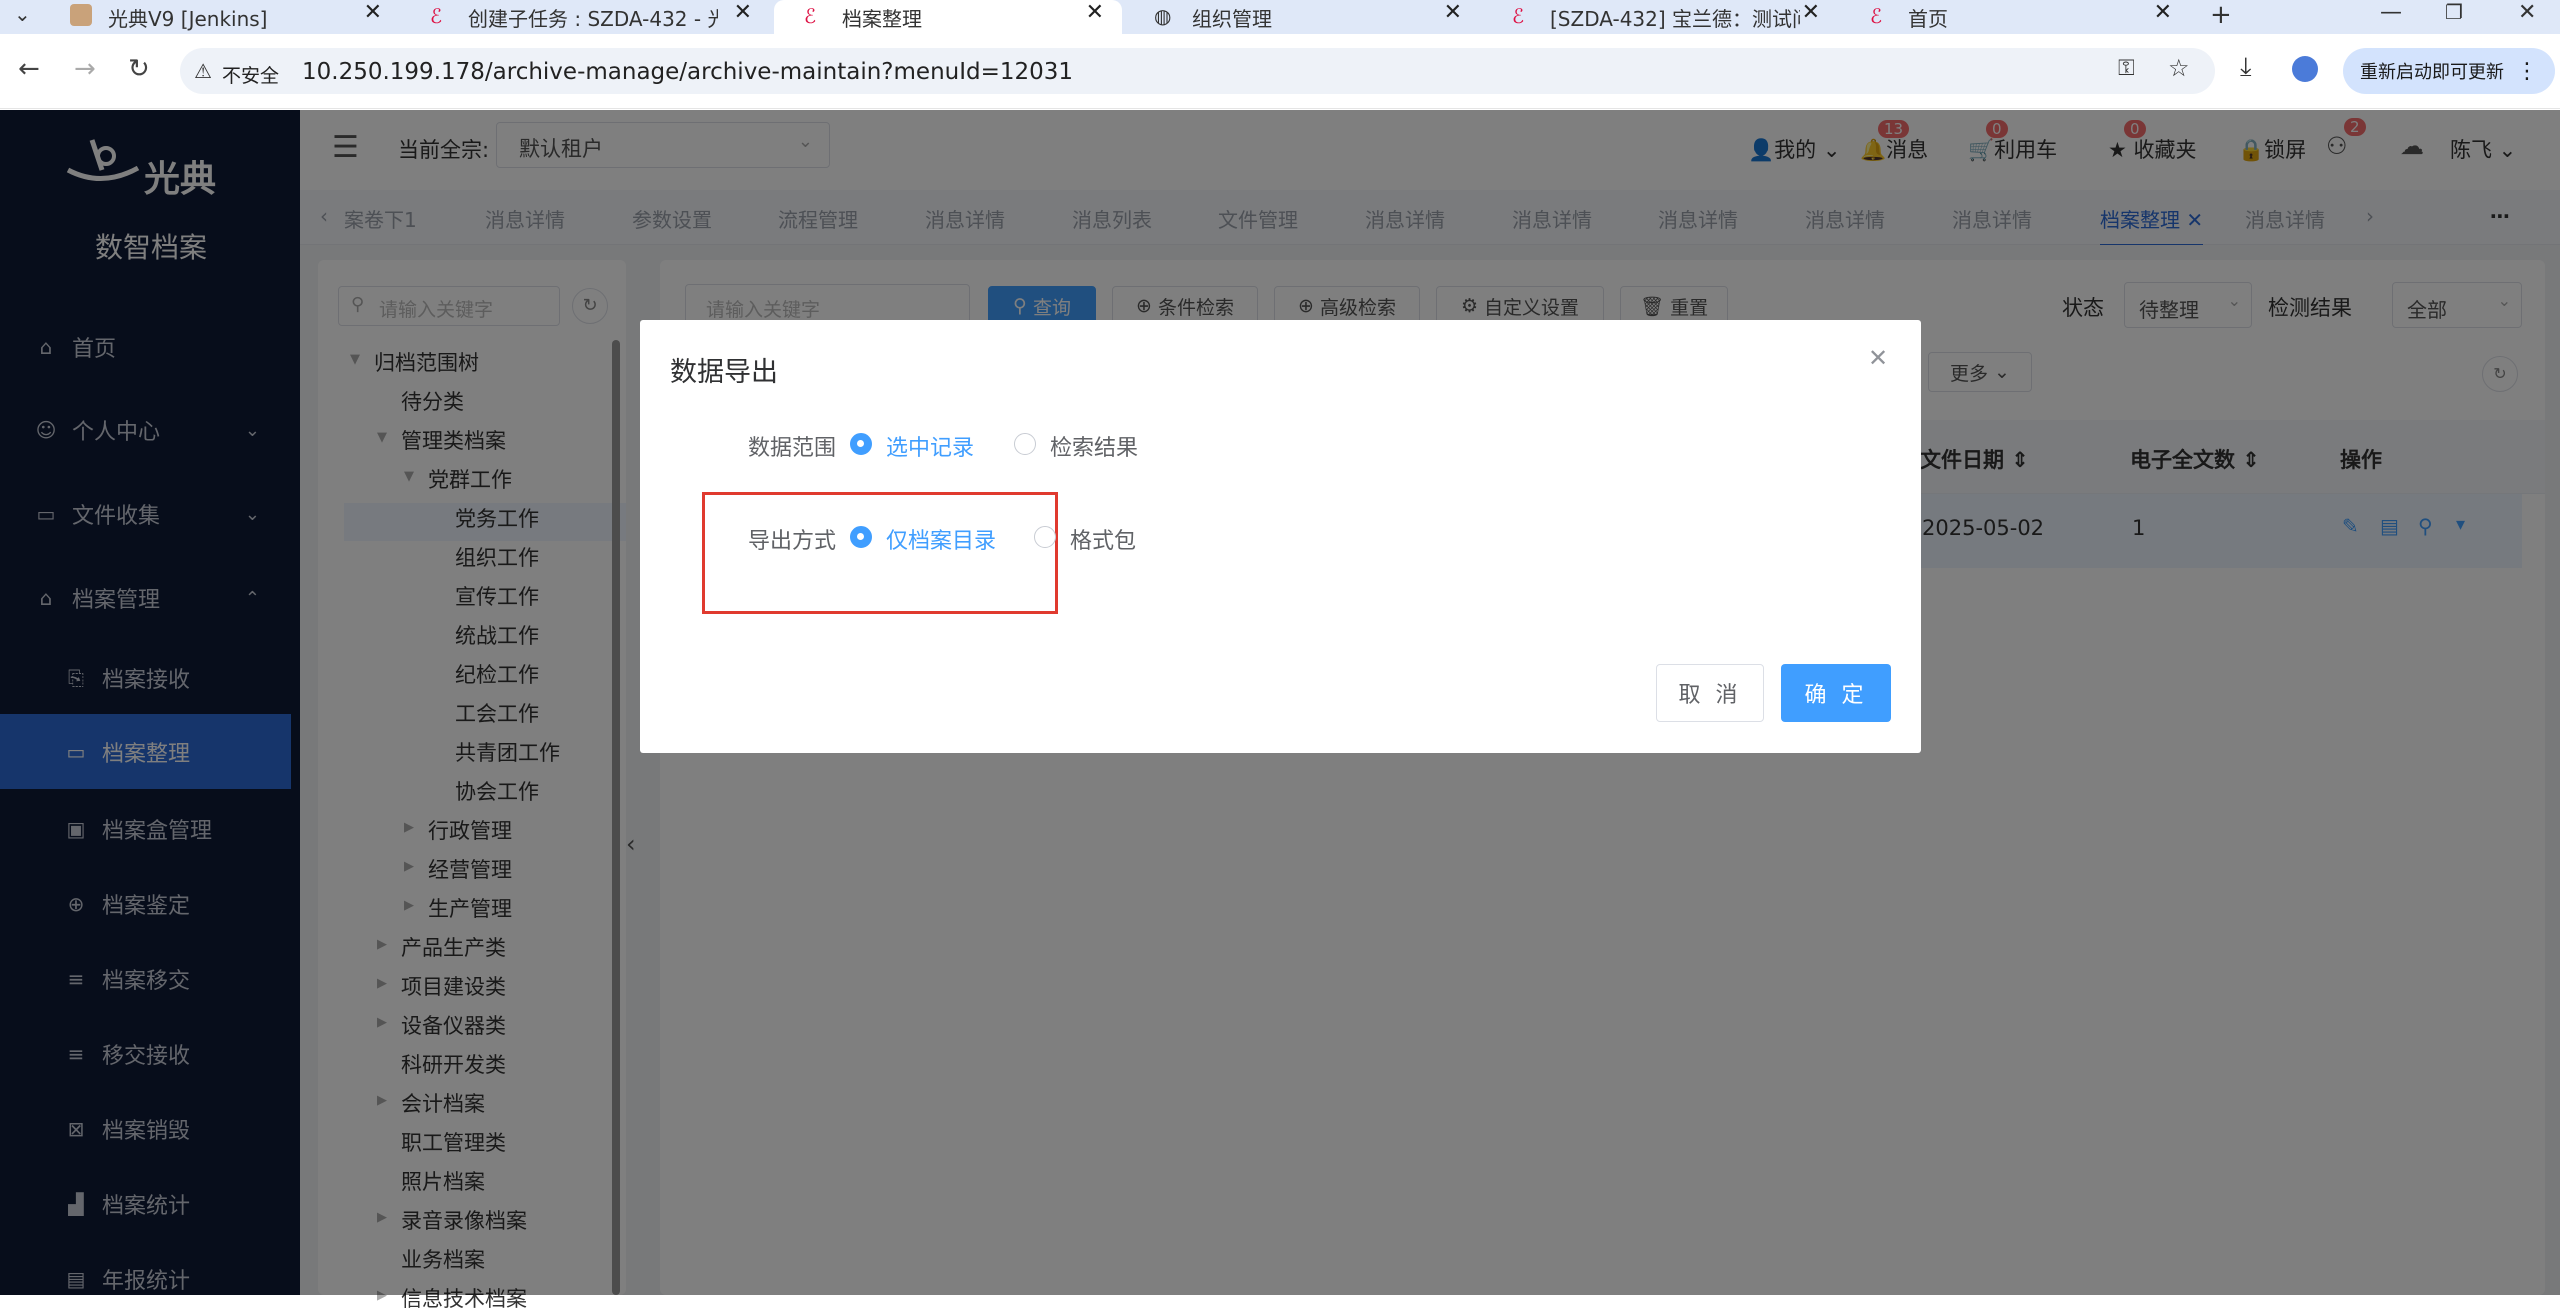 The height and width of the screenshot is (1313, 2560). Describe the element at coordinates (1710, 695) in the screenshot. I see `cancel-label: 取 消` at that location.